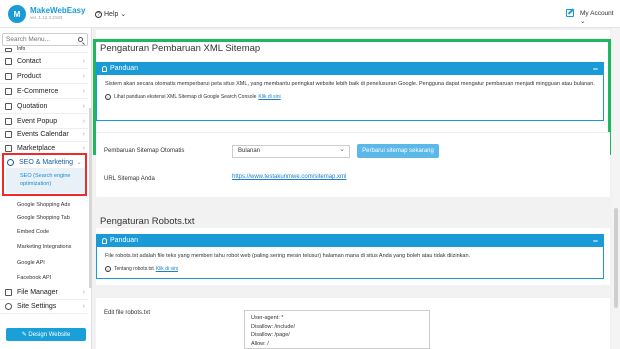 The width and height of the screenshot is (620, 349). I want to click on help-menu: ? Help ⌄, so click(110, 14).